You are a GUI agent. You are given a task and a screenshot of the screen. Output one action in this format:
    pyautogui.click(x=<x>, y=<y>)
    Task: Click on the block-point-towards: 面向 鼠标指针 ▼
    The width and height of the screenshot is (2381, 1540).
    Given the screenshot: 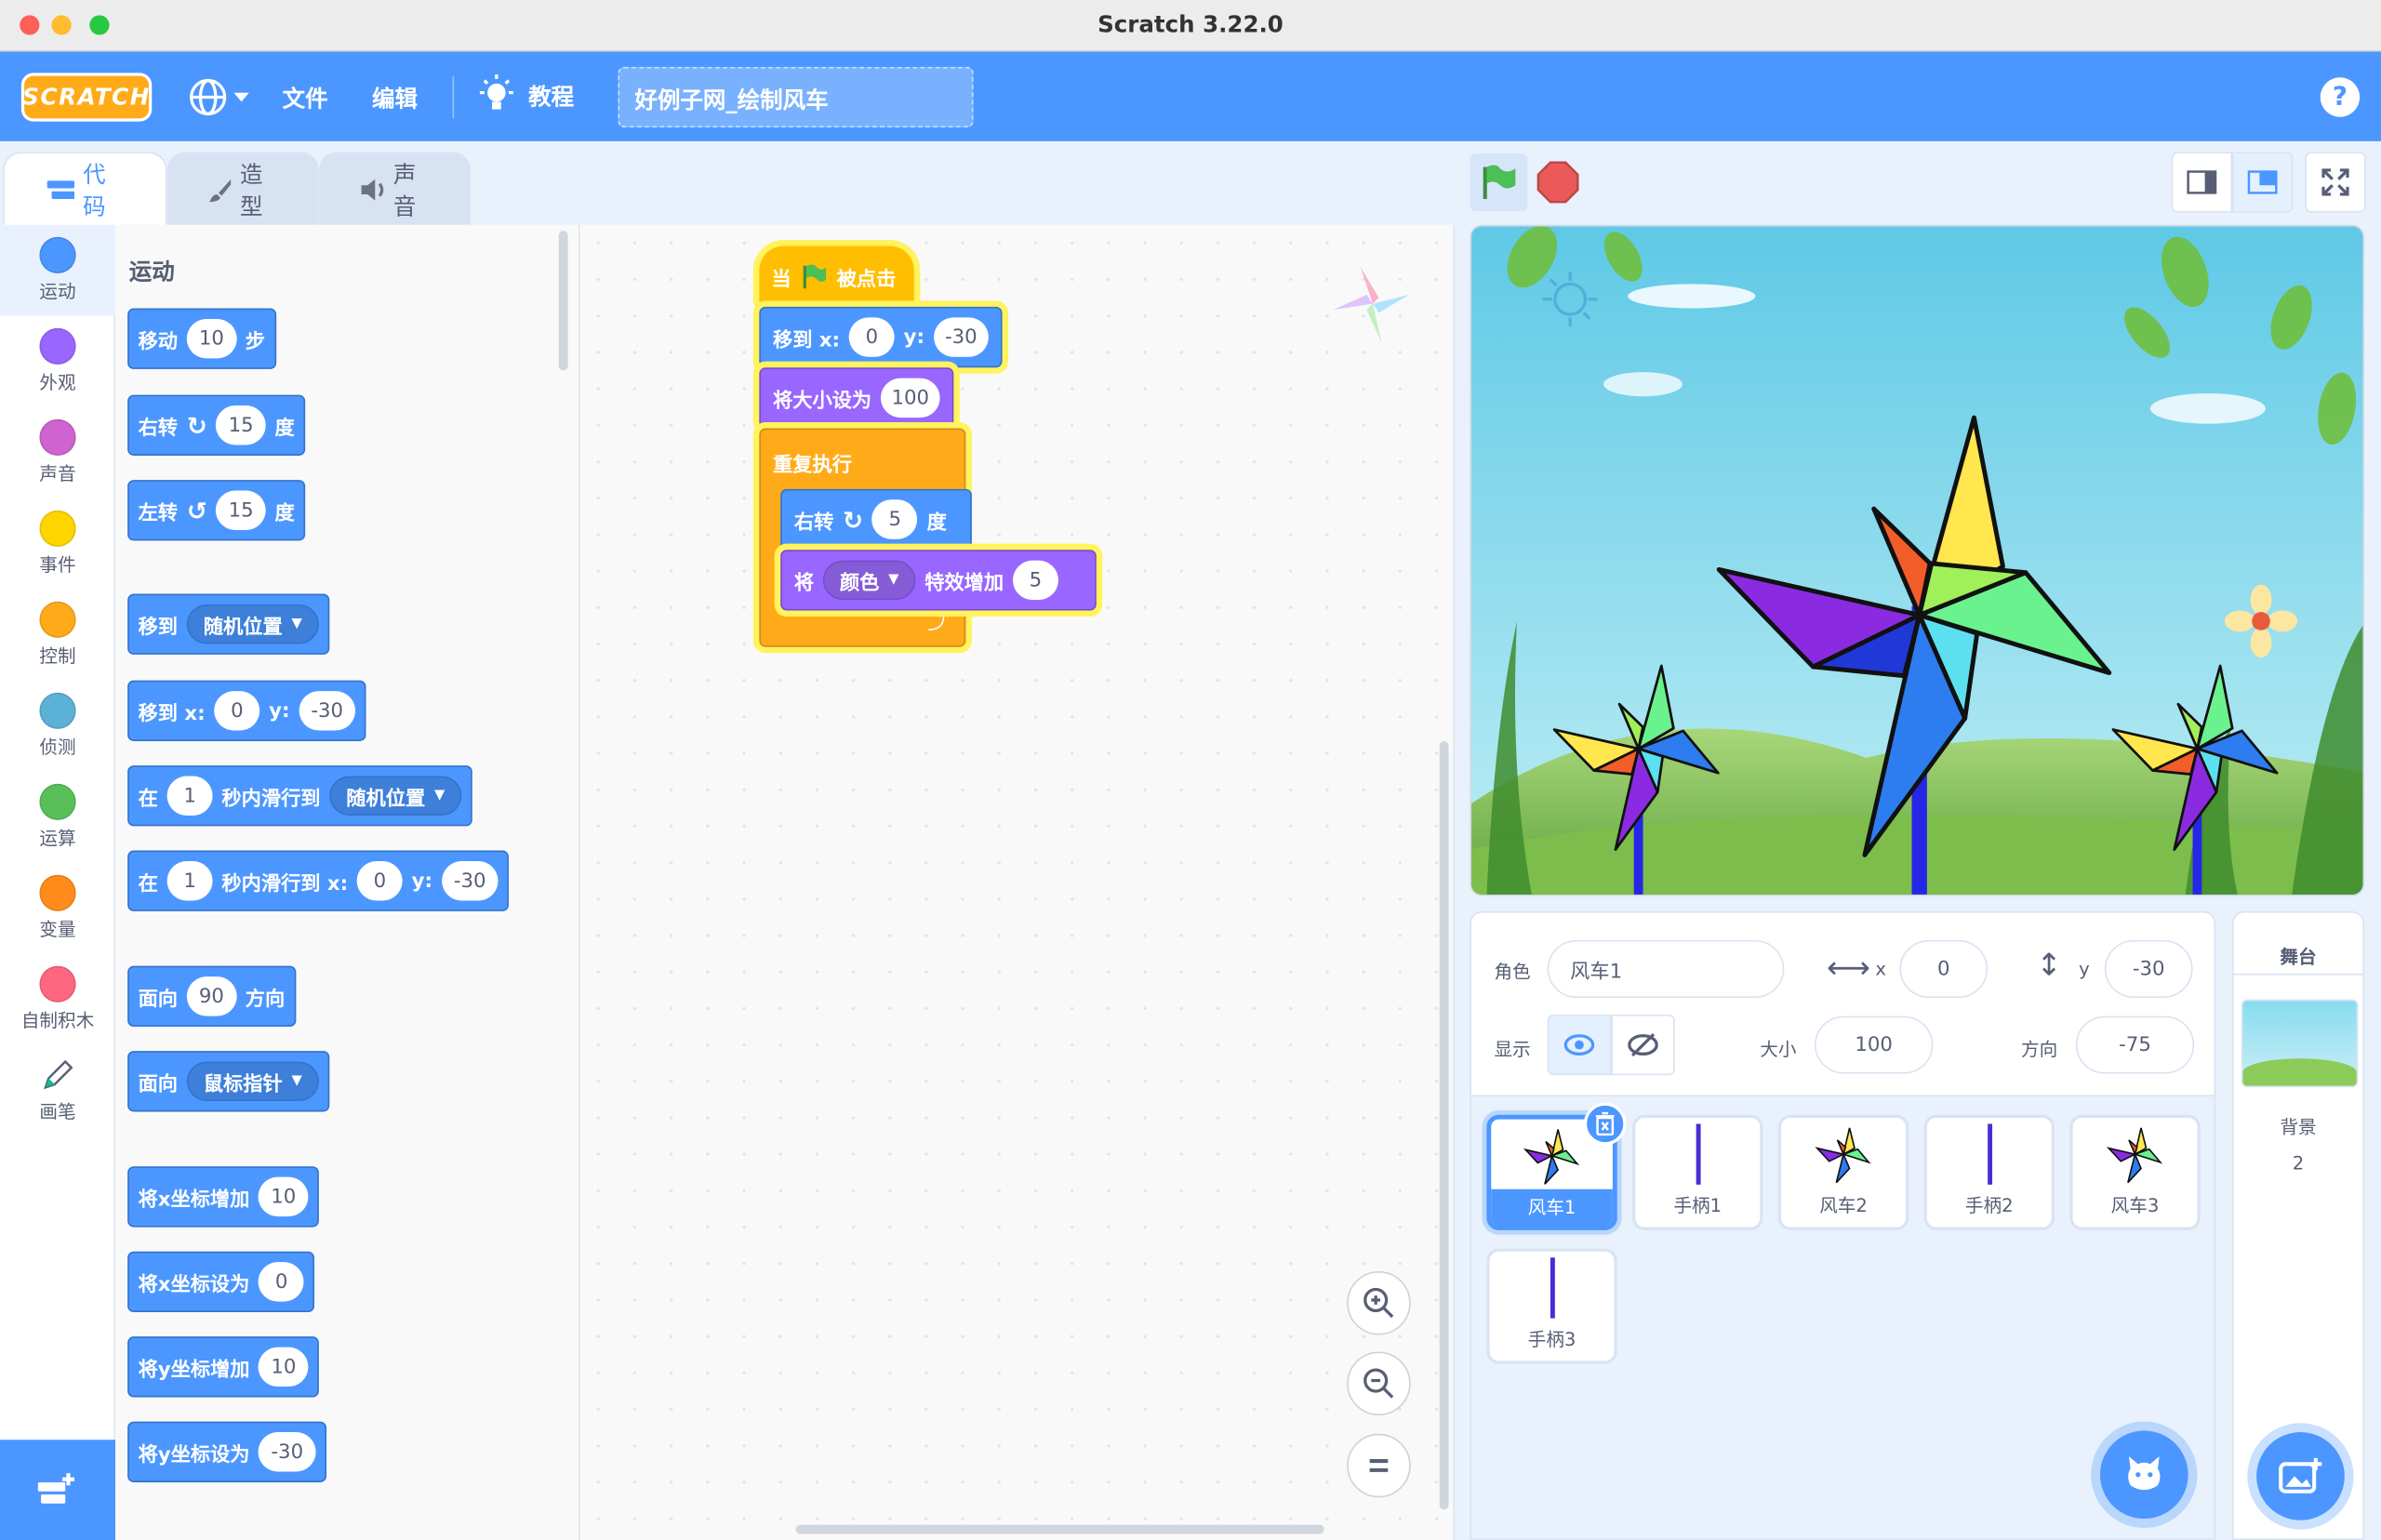 What is the action you would take?
    pyautogui.click(x=229, y=1081)
    